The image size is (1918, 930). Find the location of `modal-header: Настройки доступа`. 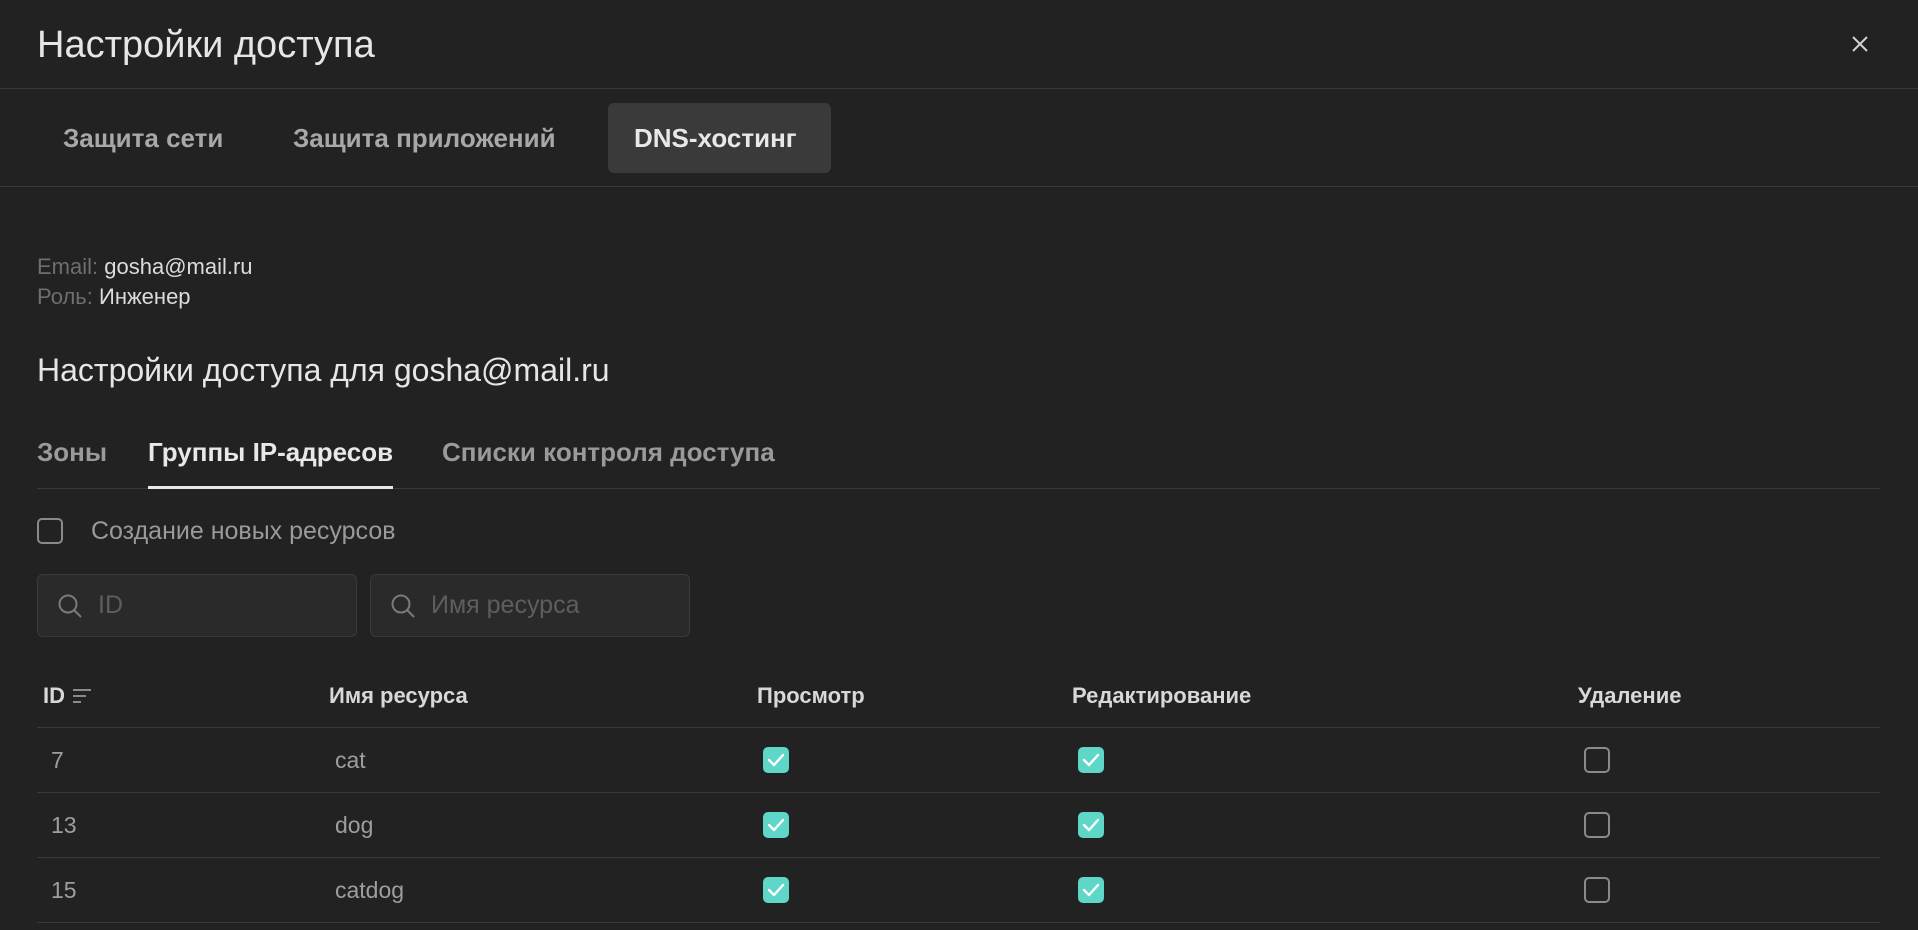

modal-header: Настройки доступа is located at coordinates (959, 44).